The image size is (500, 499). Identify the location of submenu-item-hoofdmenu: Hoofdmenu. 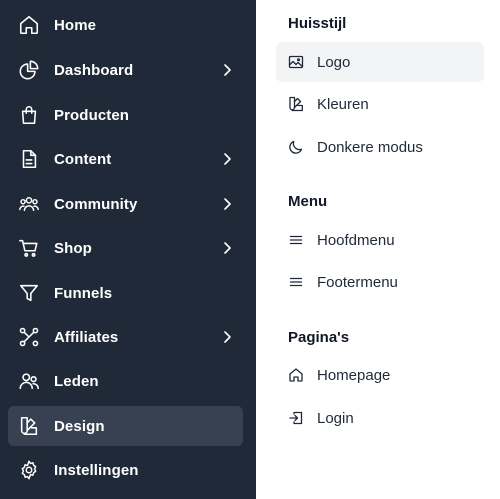
(380, 240).